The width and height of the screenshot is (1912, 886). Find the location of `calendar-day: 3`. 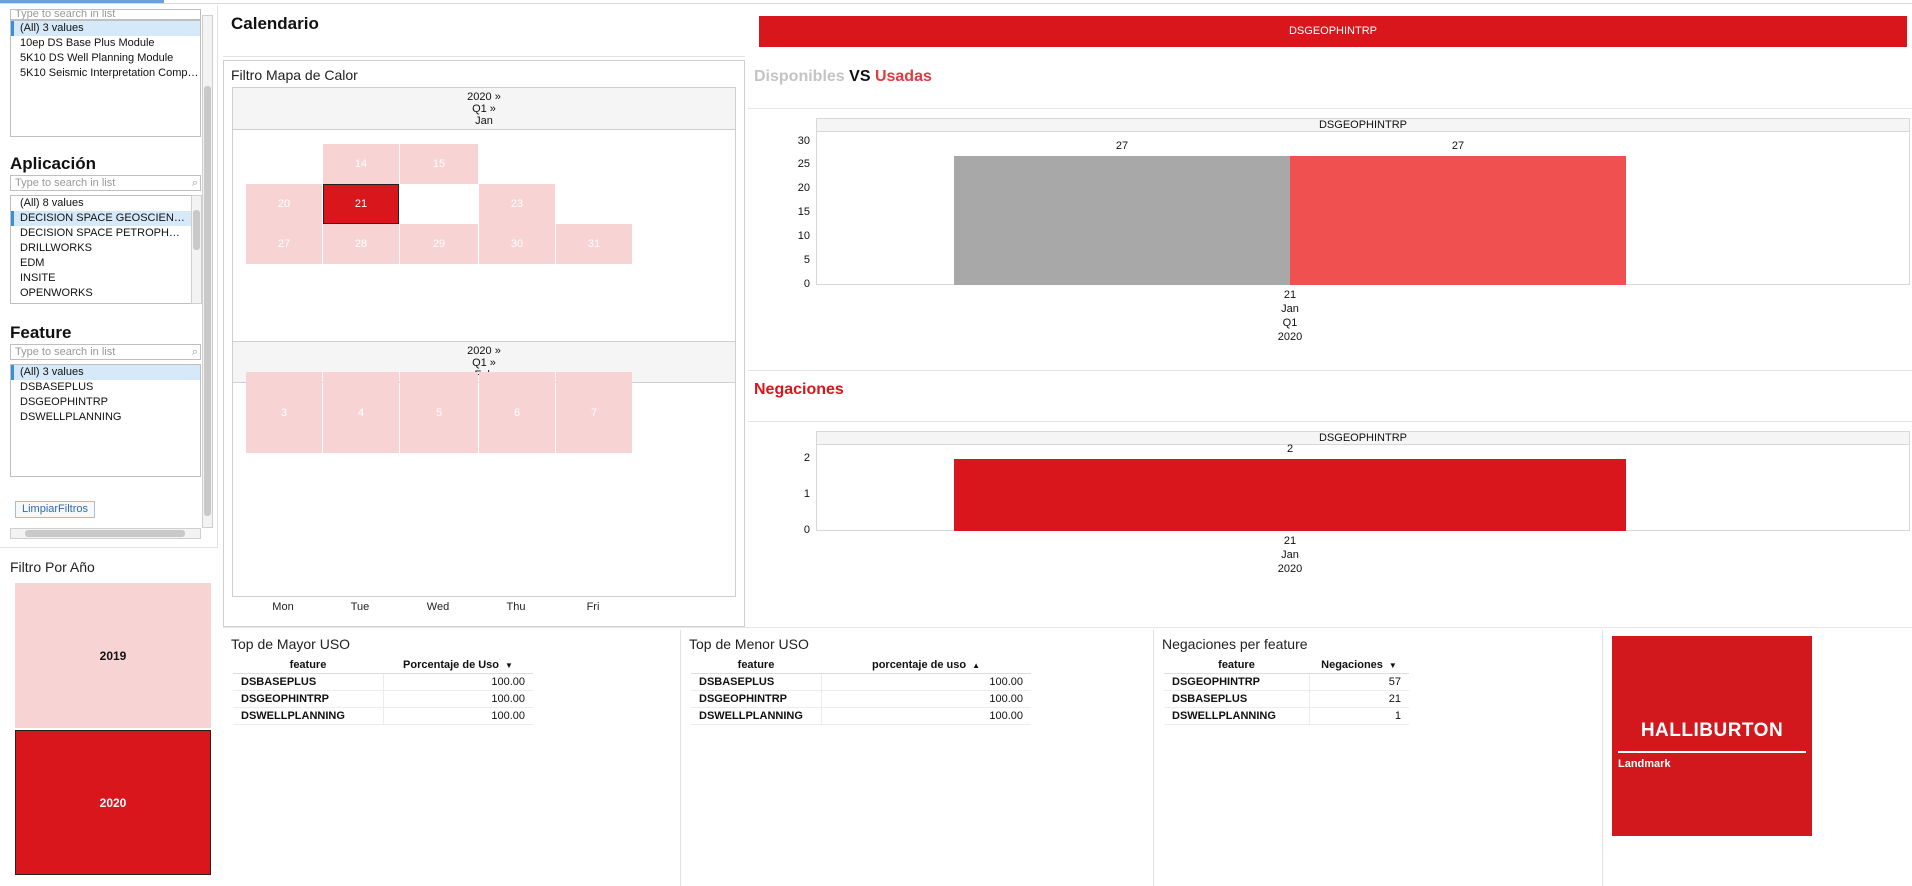

calendar-day: 3 is located at coordinates (284, 412).